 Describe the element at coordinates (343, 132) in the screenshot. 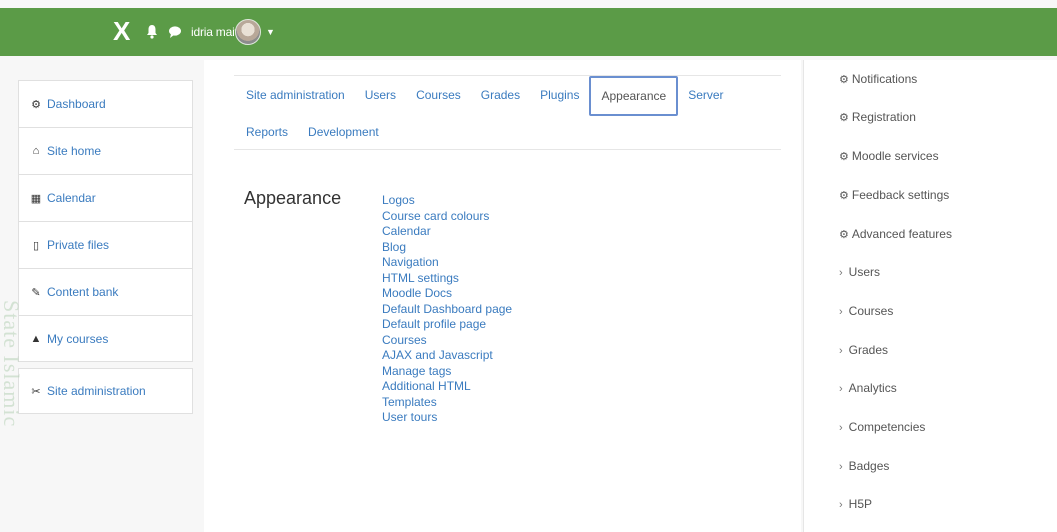

I see `tab-development: Development` at that location.